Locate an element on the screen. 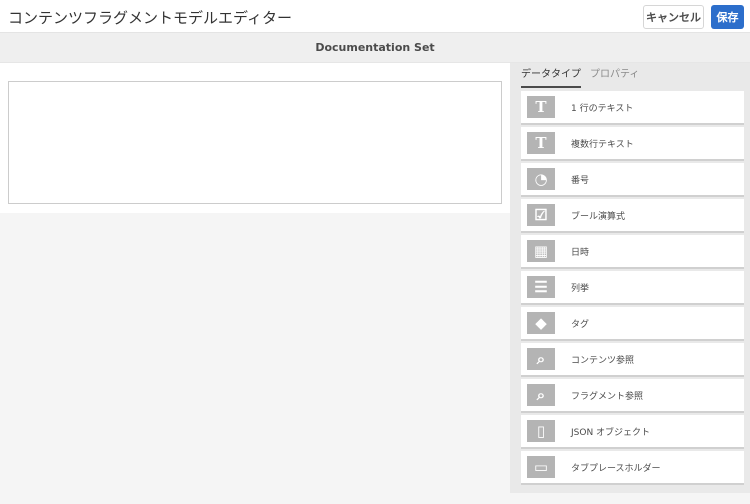  tab-data-types: データタイプ is located at coordinates (551, 78).